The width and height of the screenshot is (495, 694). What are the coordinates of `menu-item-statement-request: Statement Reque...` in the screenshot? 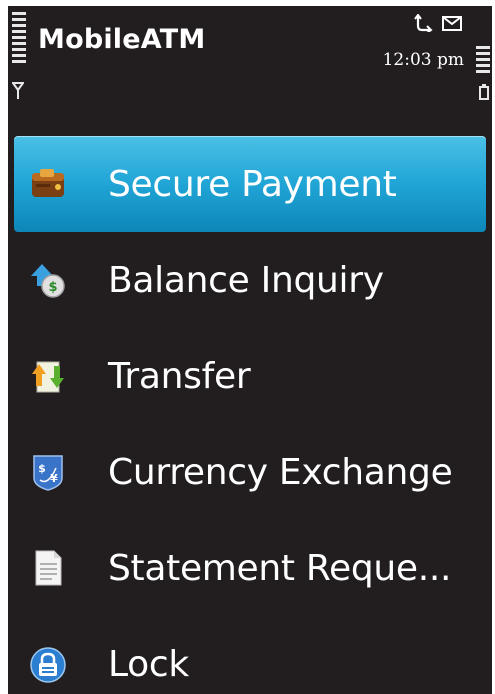 It's located at (250, 568).